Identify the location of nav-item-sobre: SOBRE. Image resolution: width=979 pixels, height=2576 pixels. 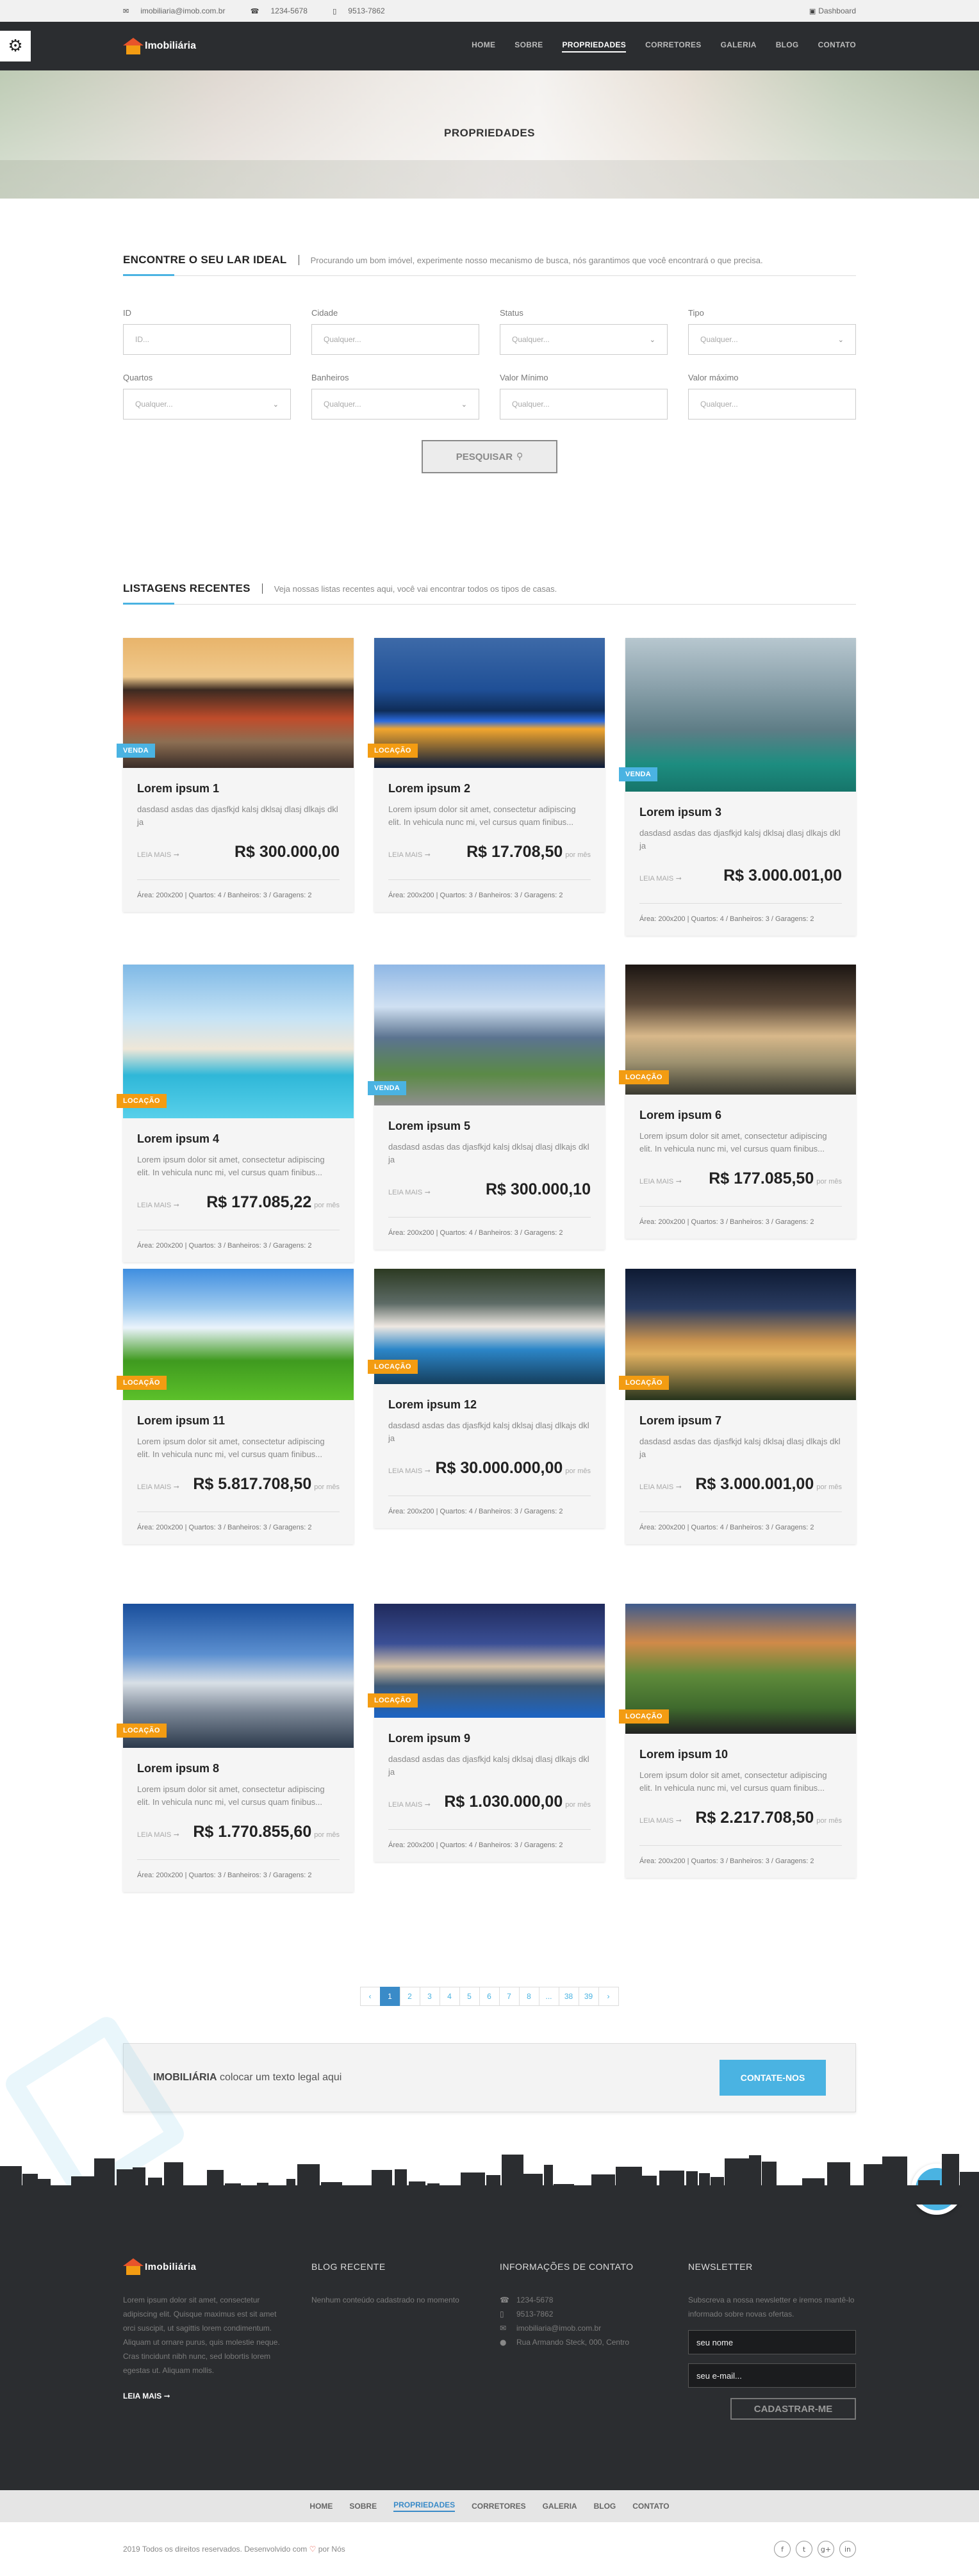
(528, 46).